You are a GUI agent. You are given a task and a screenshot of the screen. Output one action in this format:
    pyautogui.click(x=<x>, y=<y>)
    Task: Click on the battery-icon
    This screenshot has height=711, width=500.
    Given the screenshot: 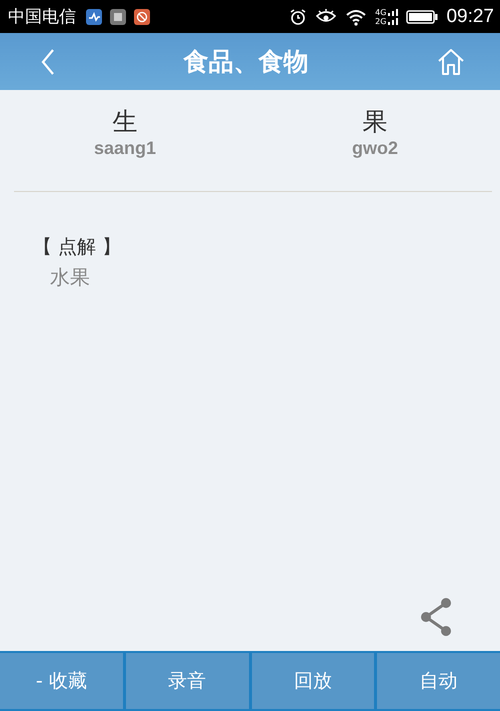 What is the action you would take?
    pyautogui.click(x=422, y=16)
    